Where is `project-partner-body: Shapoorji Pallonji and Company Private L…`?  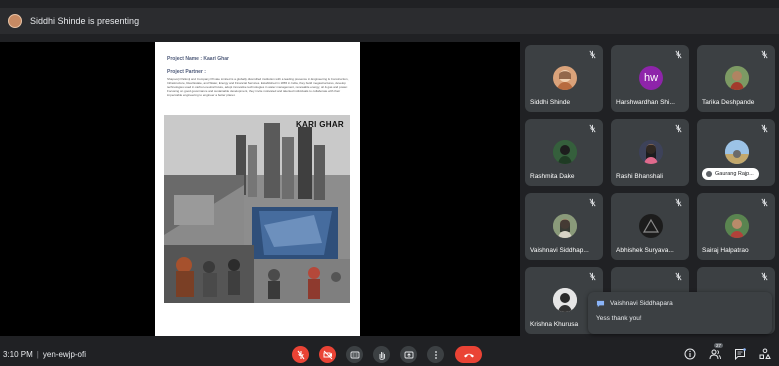 project-partner-body: Shapoorji Pallonji and Company Private L… is located at coordinates (258, 87).